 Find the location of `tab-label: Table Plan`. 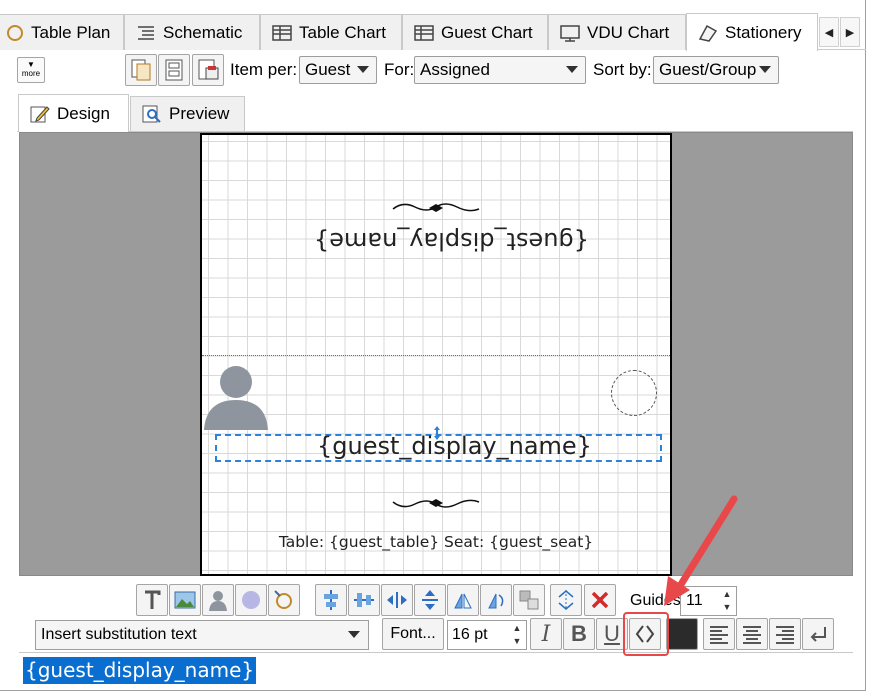

tab-label: Table Plan is located at coordinates (71, 32).